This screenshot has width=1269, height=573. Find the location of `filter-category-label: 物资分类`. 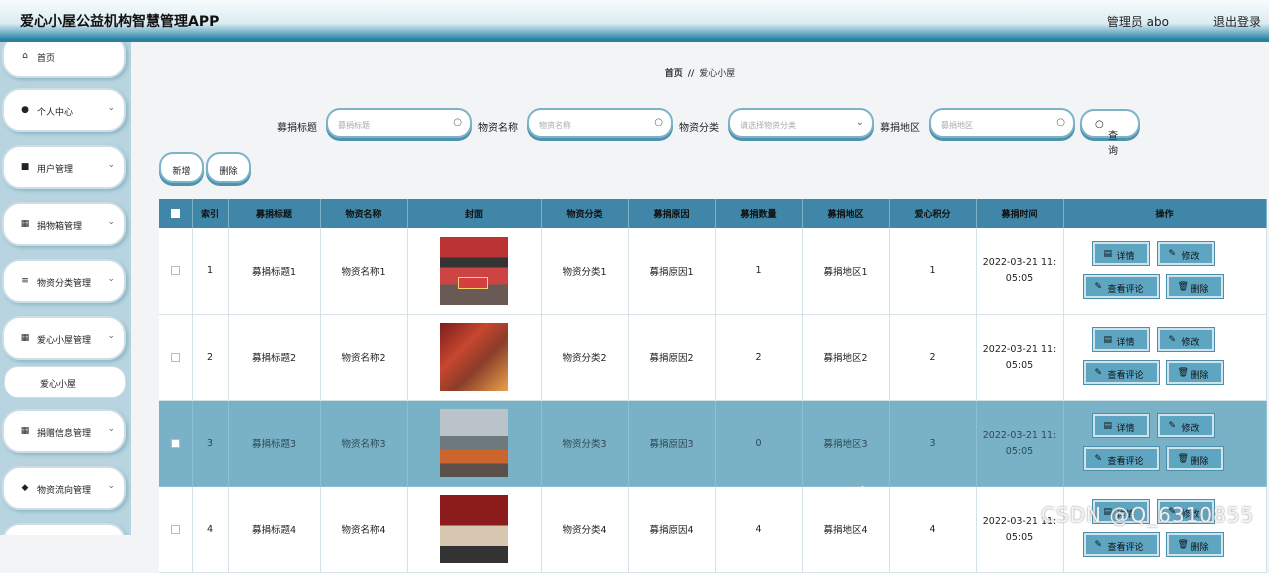

filter-category-label: 物资分类 is located at coordinates (699, 128).